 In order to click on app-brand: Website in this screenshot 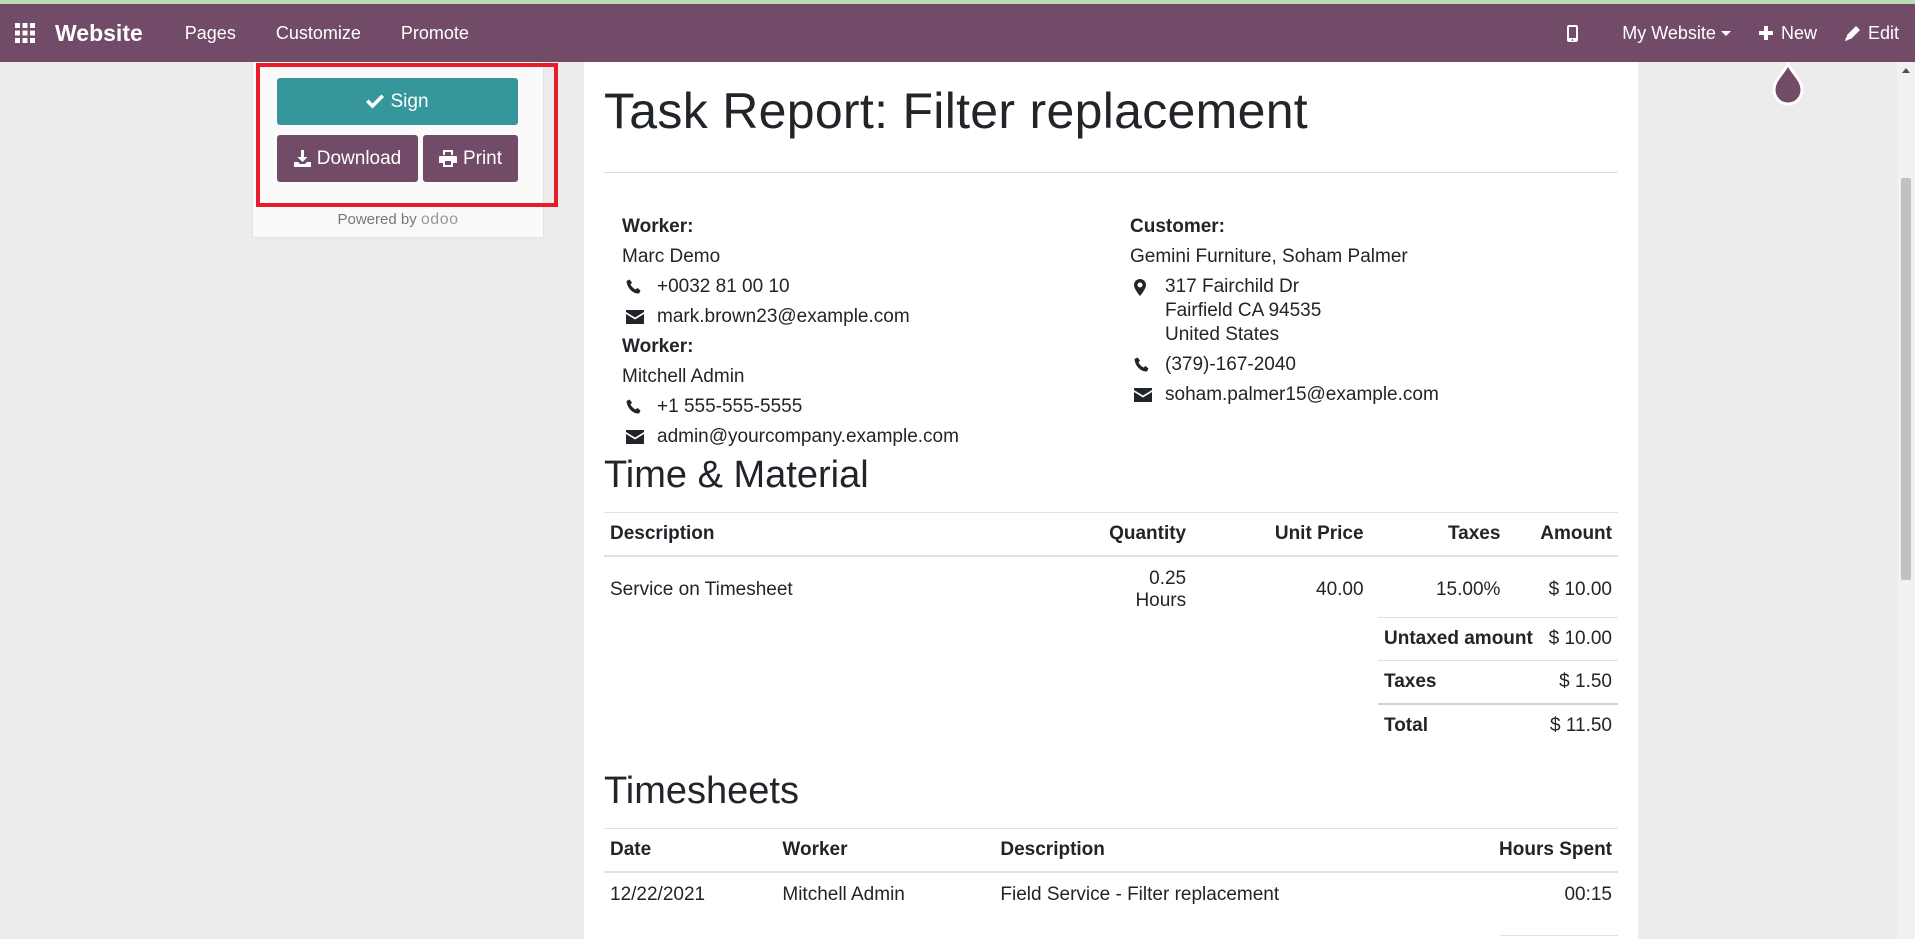, I will do `click(99, 33)`.